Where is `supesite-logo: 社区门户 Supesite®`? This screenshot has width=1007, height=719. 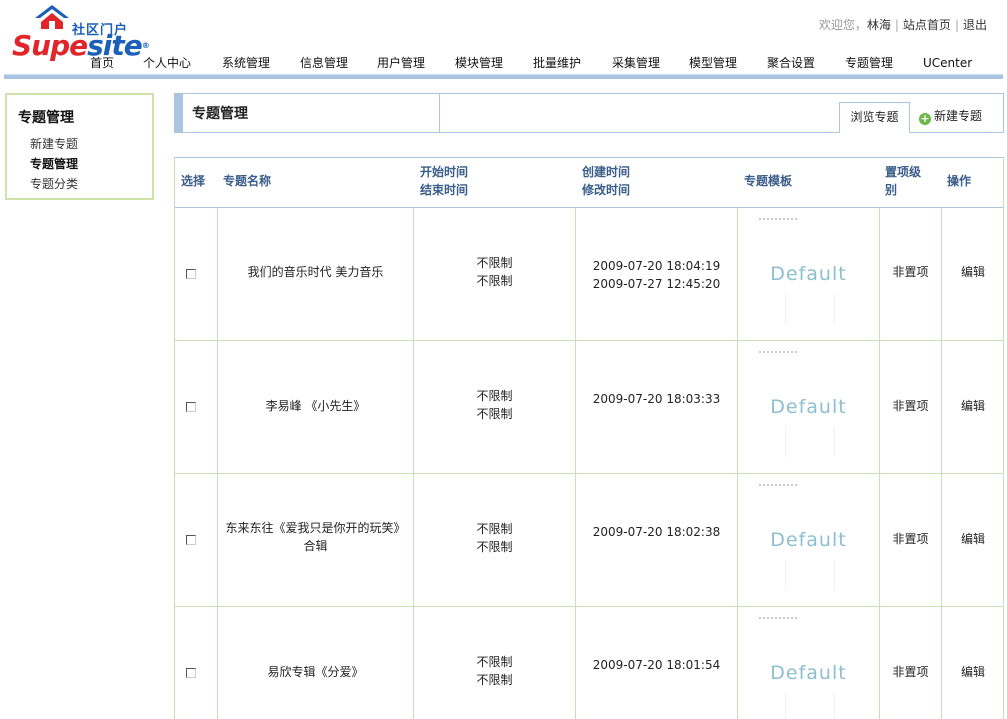
supesite-logo: 社区门户 Supesite® is located at coordinates (81, 33).